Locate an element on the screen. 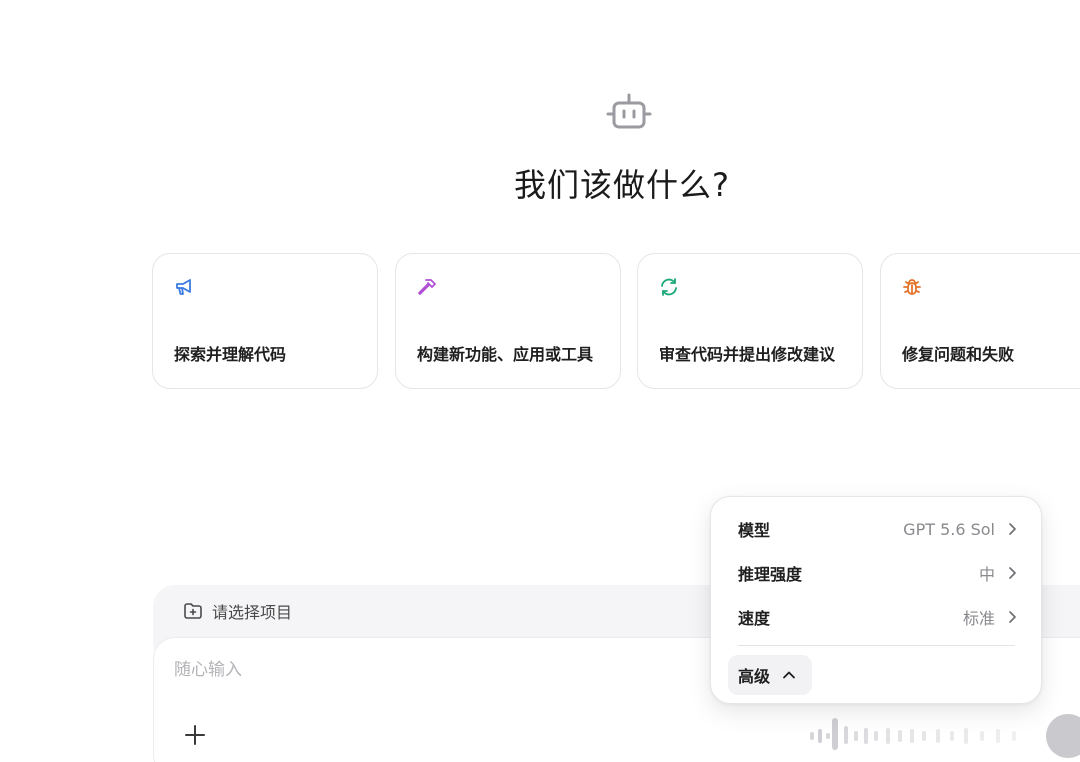 The image size is (1080, 762). prompt-input is located at coordinates (434, 670).